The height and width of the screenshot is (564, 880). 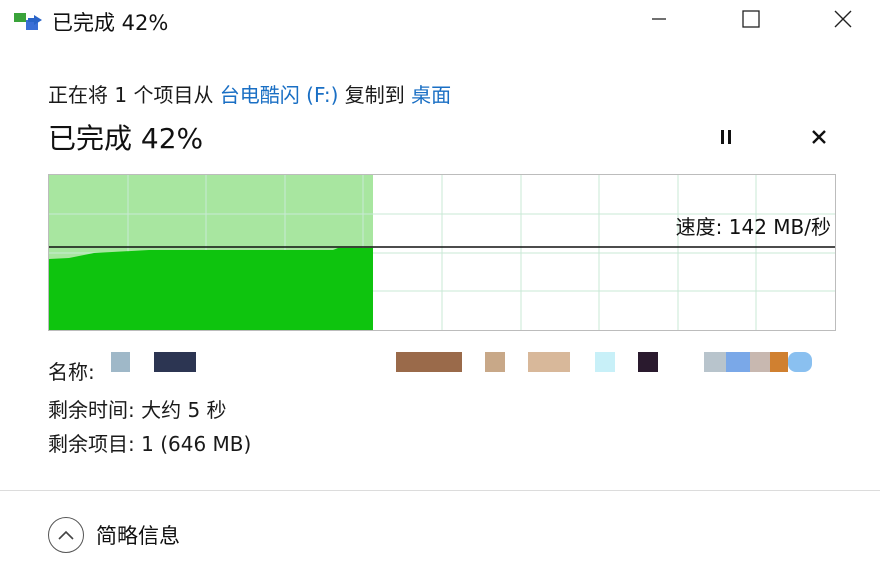 I want to click on remaining-time-row: 剩余时间: 大约 5 秒, so click(x=137, y=408).